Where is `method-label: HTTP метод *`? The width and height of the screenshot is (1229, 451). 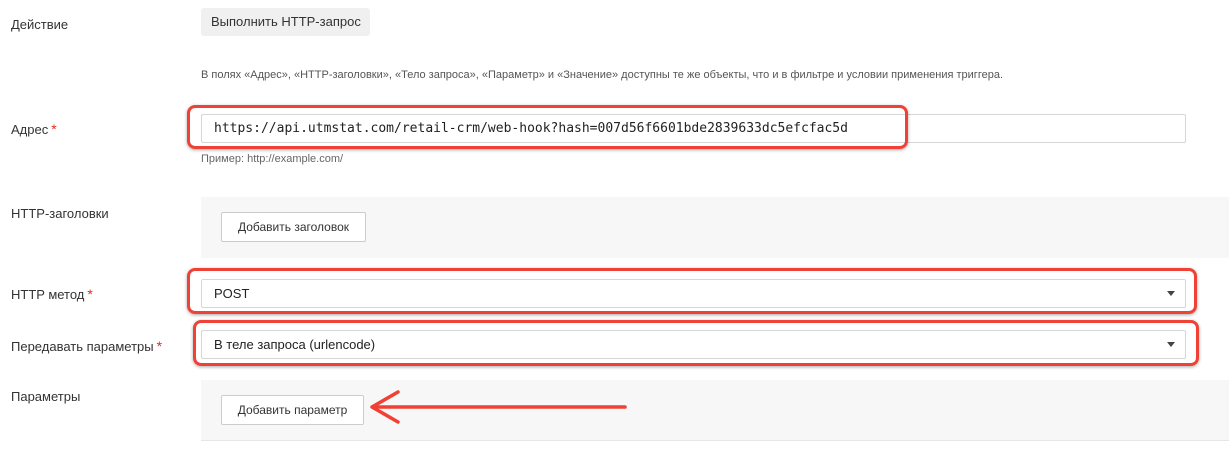 method-label: HTTP метод * is located at coordinates (52, 294).